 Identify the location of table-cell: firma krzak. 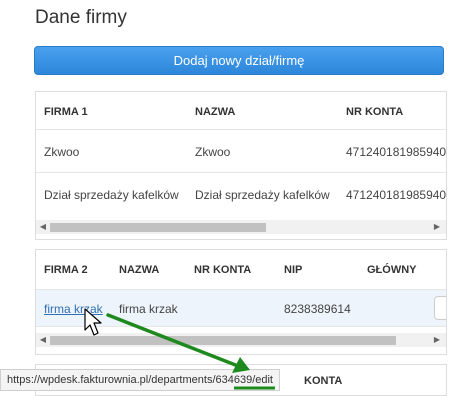
(148, 309).